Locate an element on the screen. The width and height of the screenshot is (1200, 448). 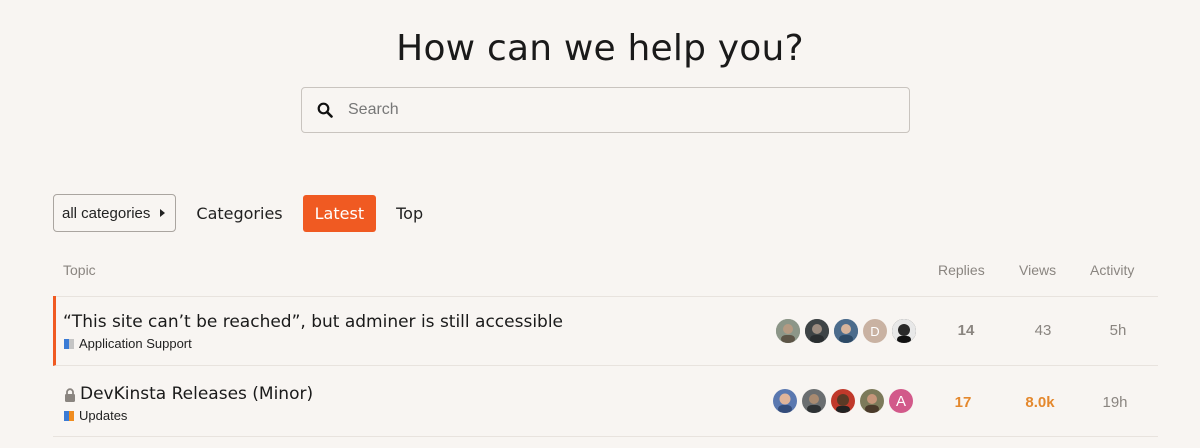
search-box is located at coordinates (605, 110).